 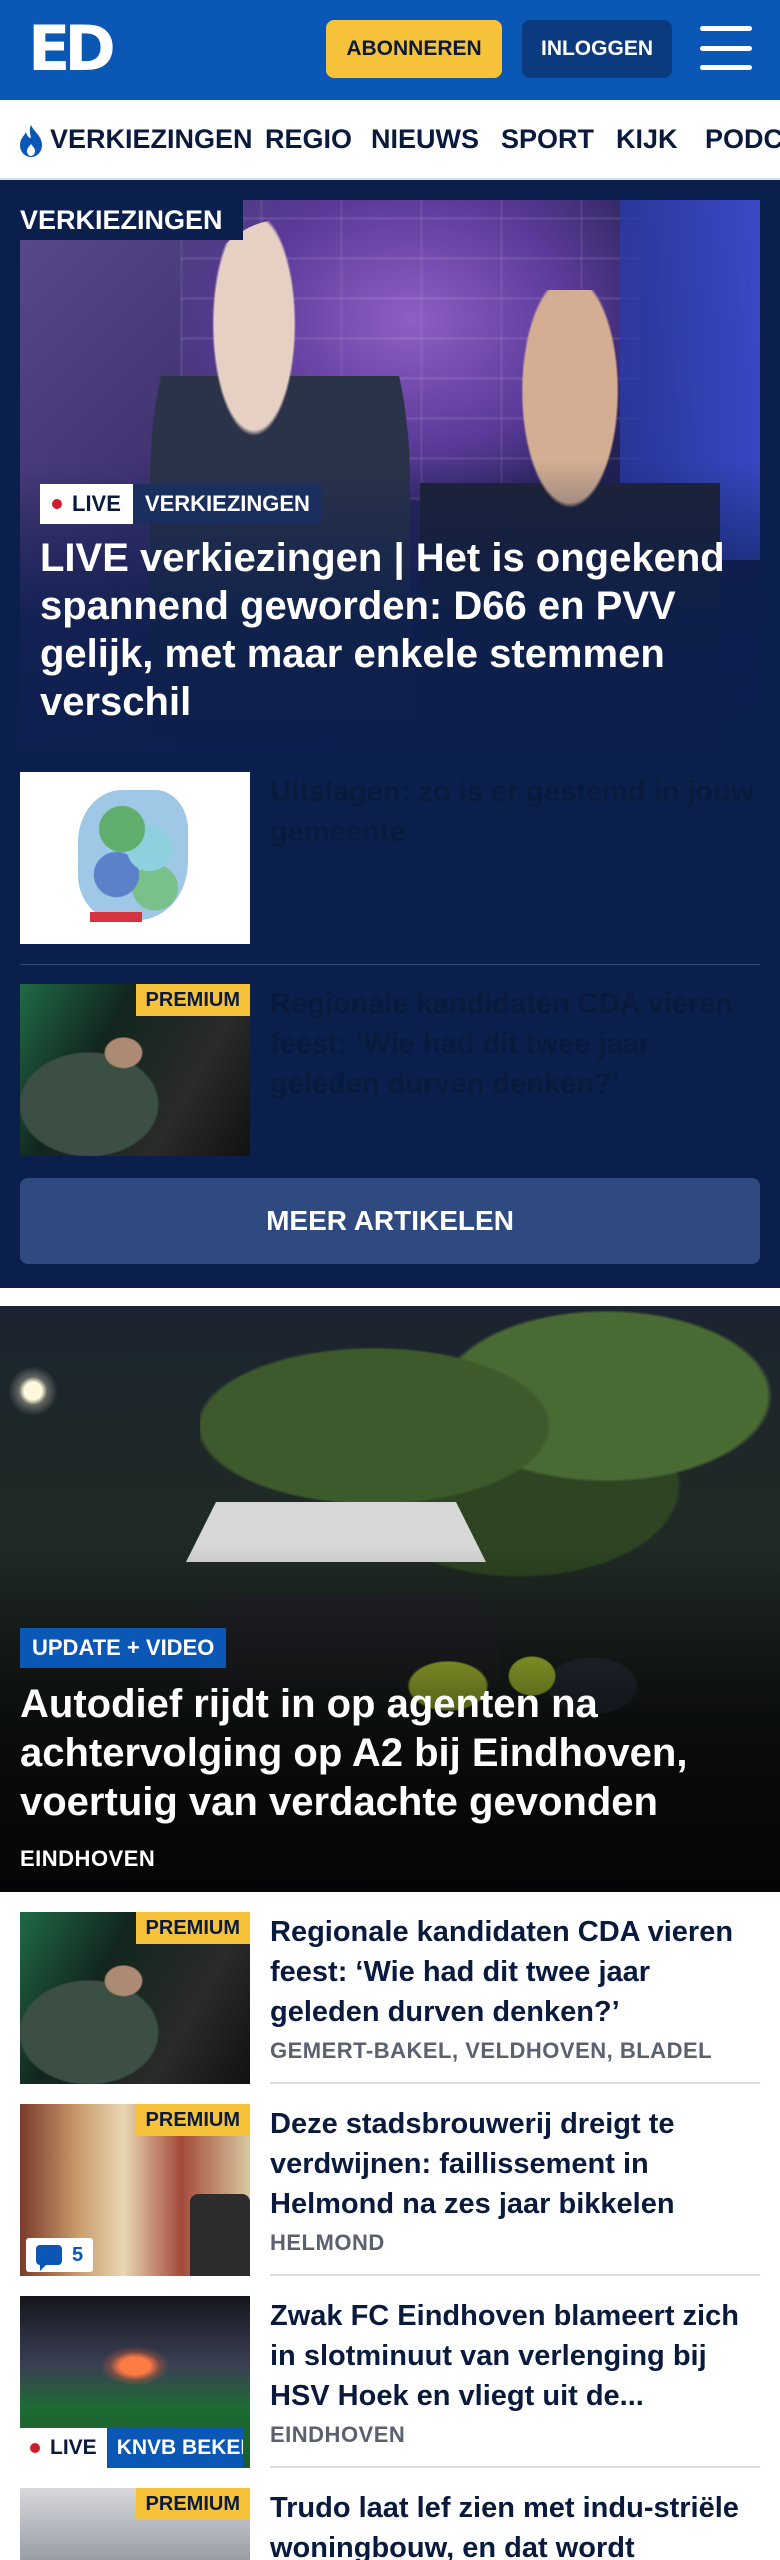 What do you see at coordinates (135, 2190) in the screenshot?
I see `article-thumbnail: PREMIUM 5` at bounding box center [135, 2190].